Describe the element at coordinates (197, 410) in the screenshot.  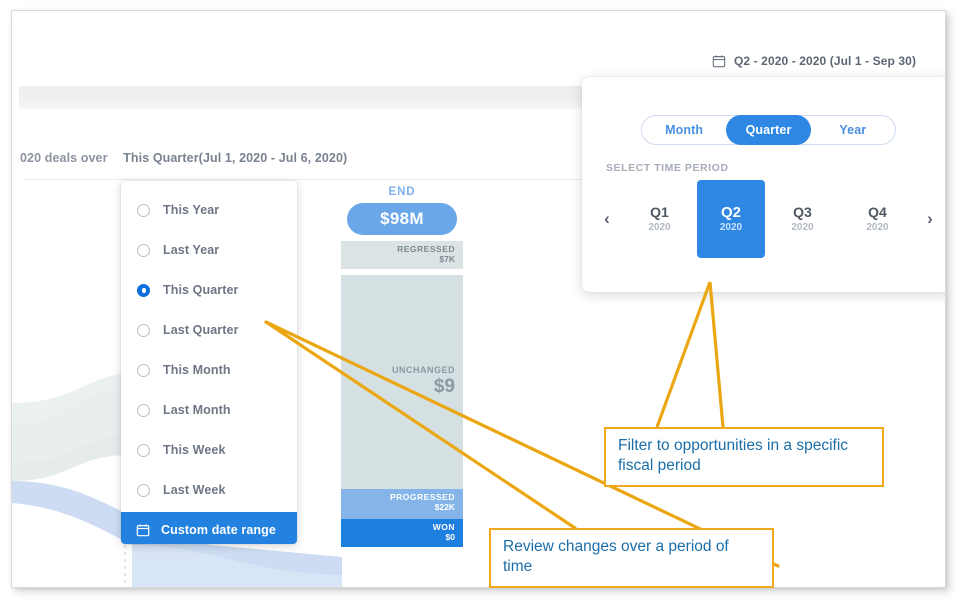
I see `period-option-label: Last Month` at that location.